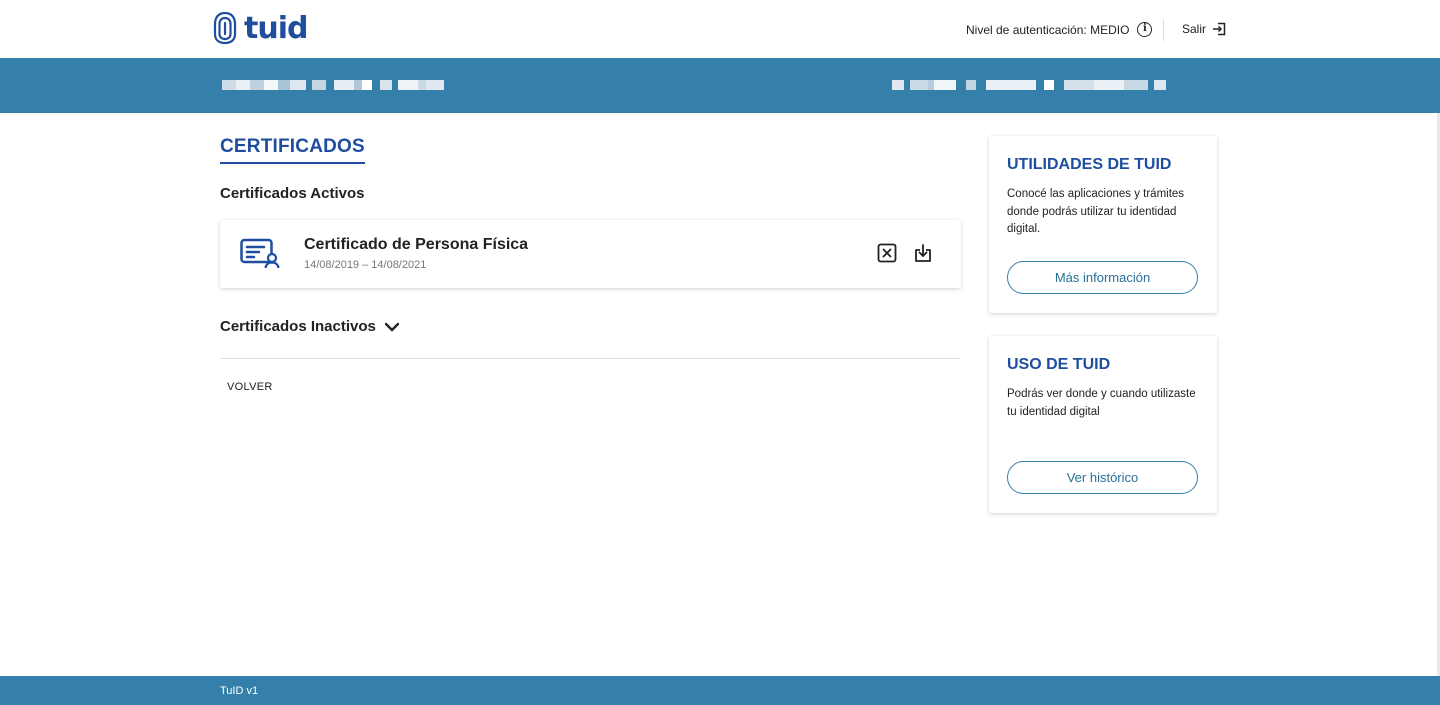  Describe the element at coordinates (392, 326) in the screenshot. I see `chevron-down-icon` at that location.